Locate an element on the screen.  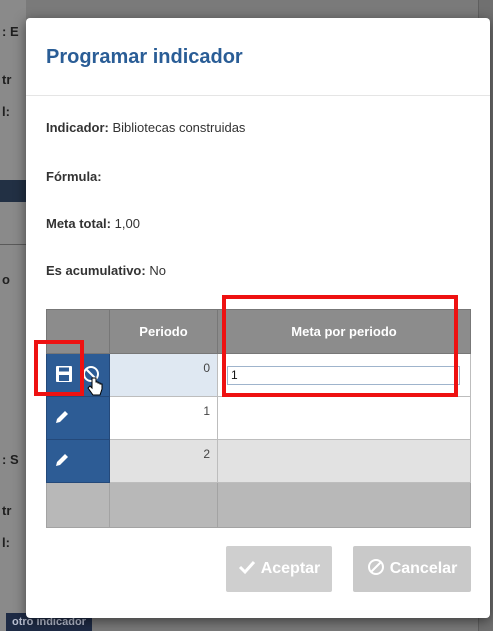
accept-button: Aceptar is located at coordinates (279, 569).